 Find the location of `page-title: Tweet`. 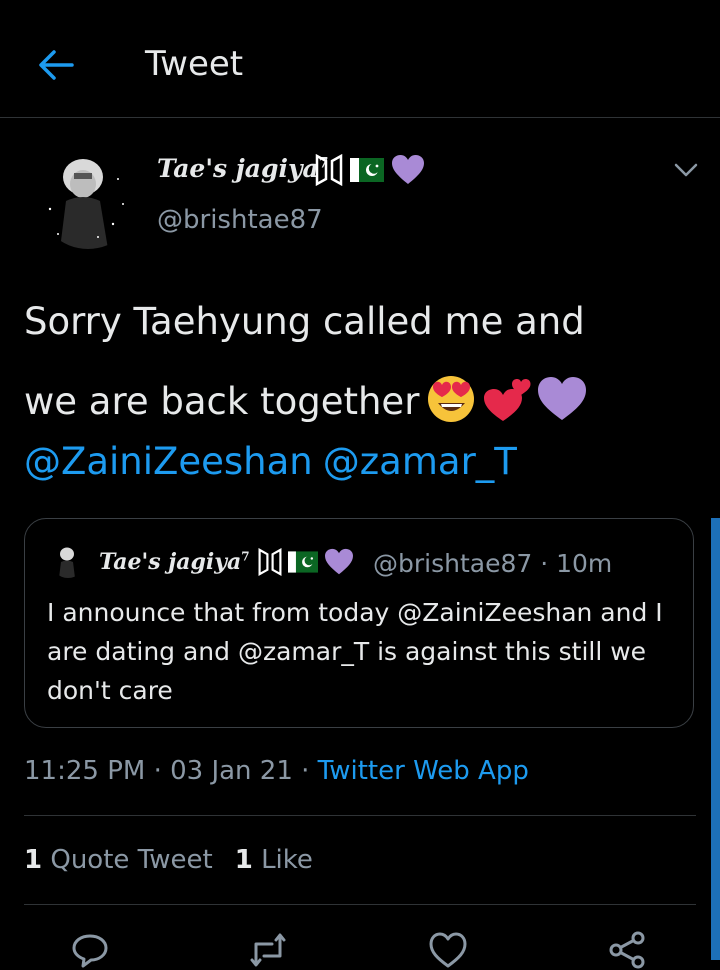

page-title: Tweet is located at coordinates (194, 64).